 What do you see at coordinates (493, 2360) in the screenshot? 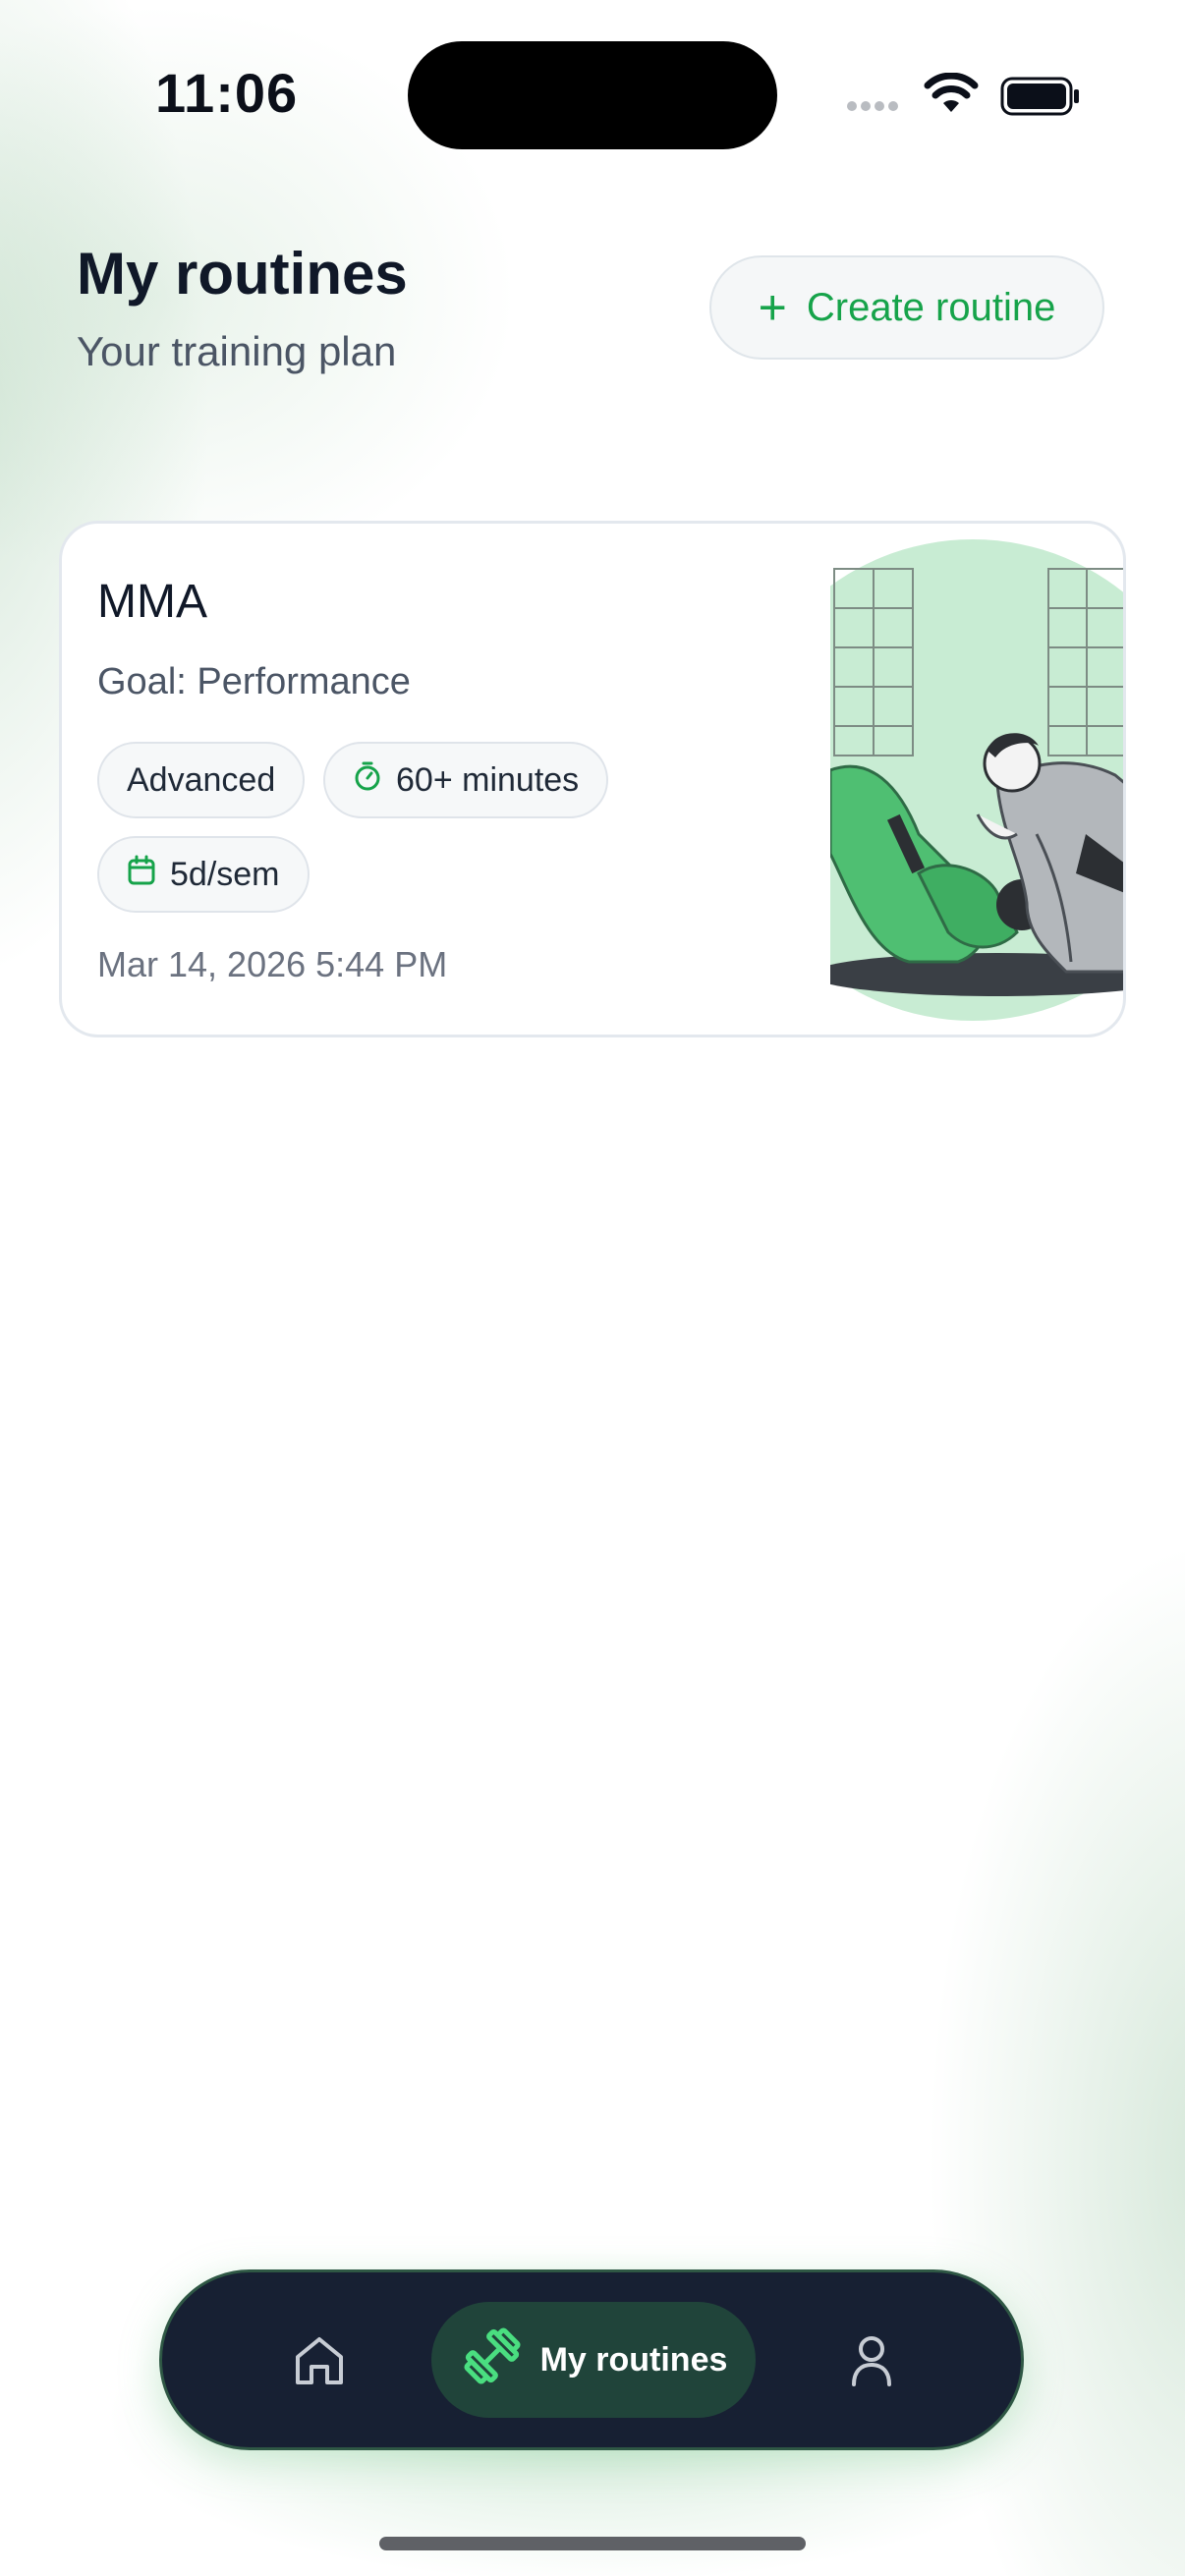
I see `dumbbell-icon` at bounding box center [493, 2360].